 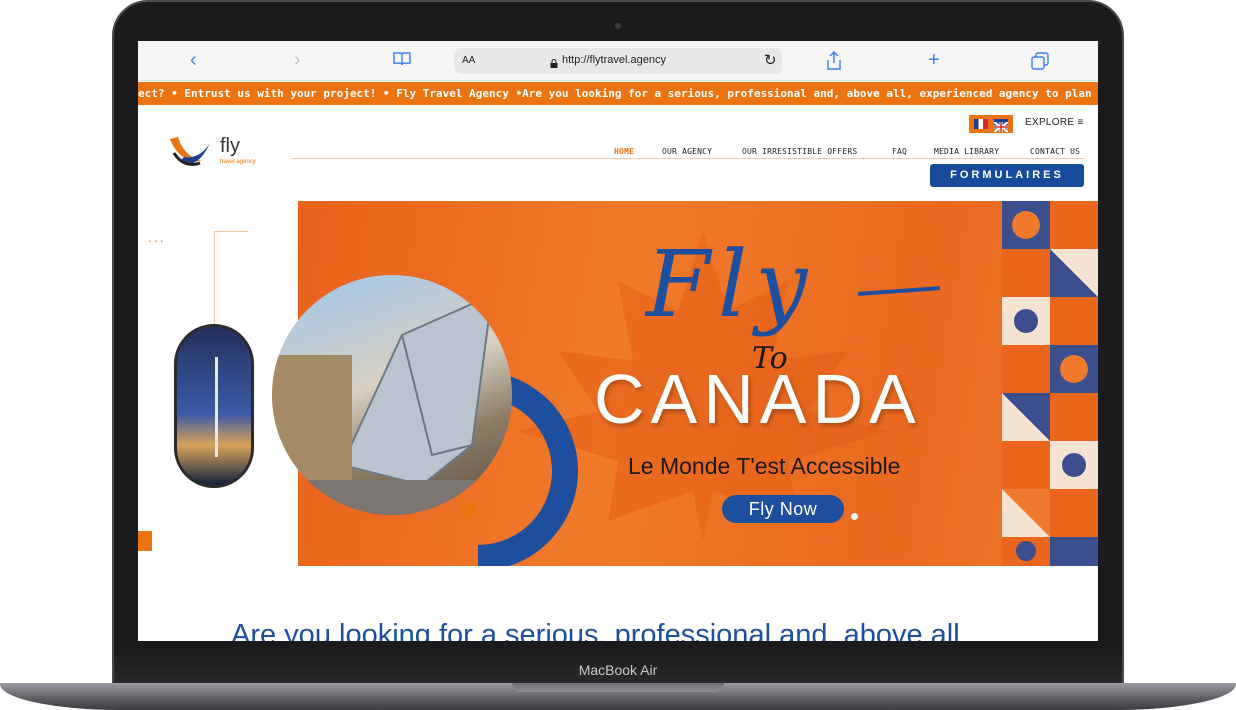 I want to click on white-dot-decor, so click(x=854, y=516).